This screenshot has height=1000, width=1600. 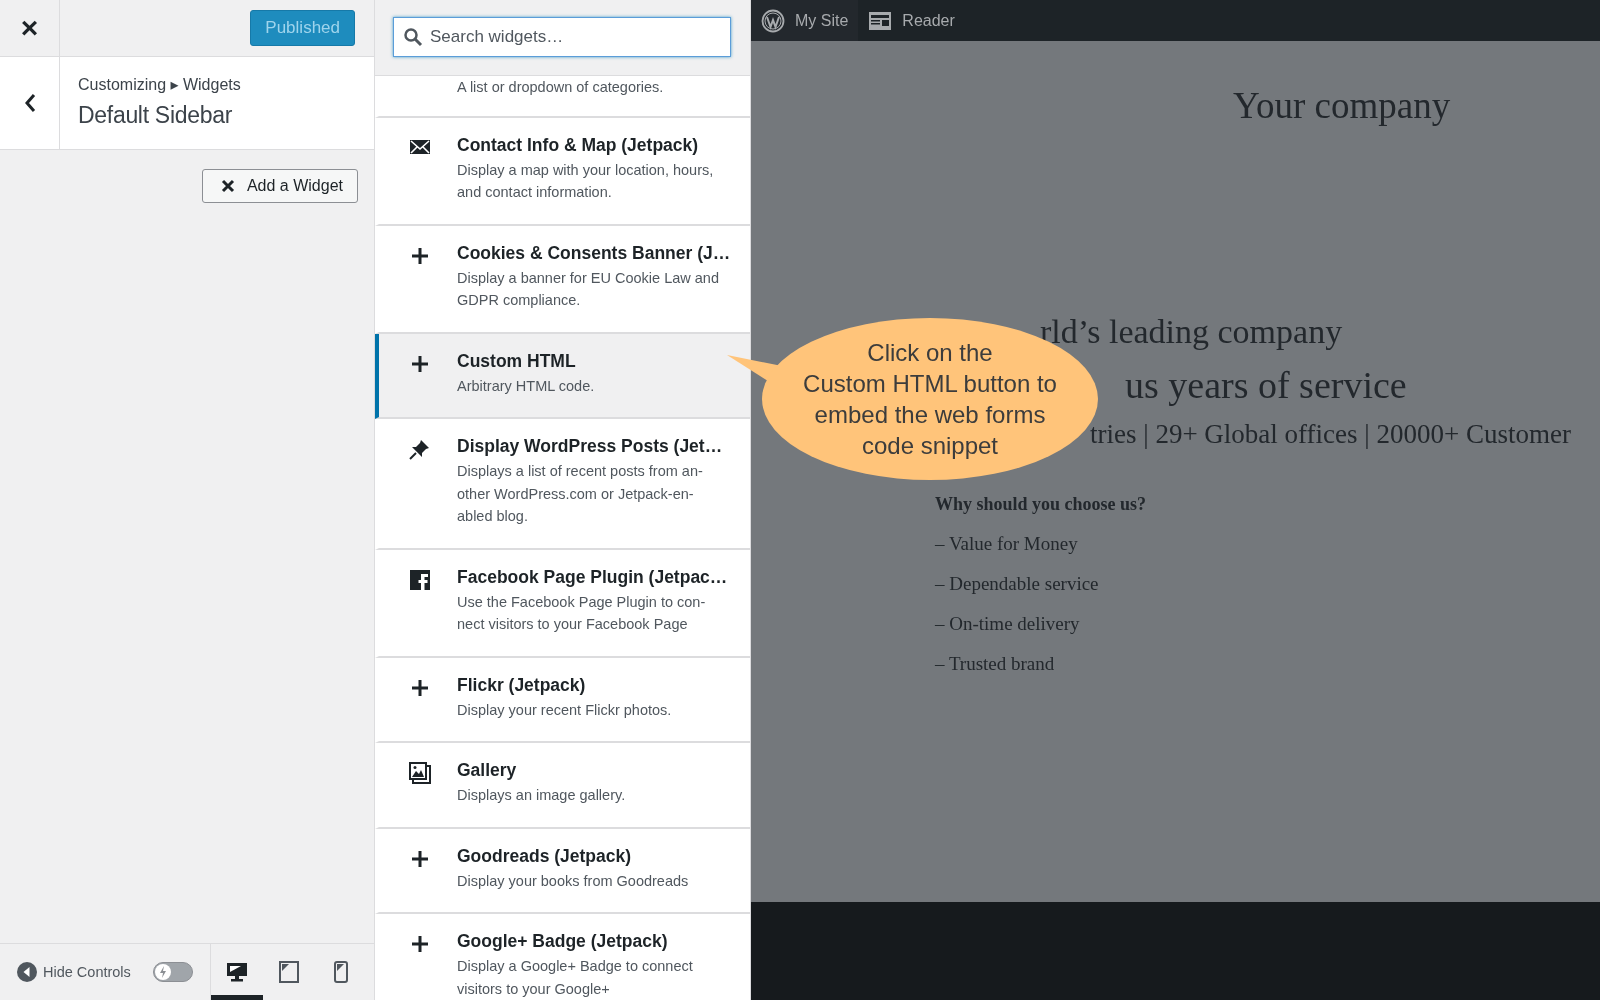 What do you see at coordinates (74, 972) in the screenshot?
I see `hide-controls-button: Hide Controls` at bounding box center [74, 972].